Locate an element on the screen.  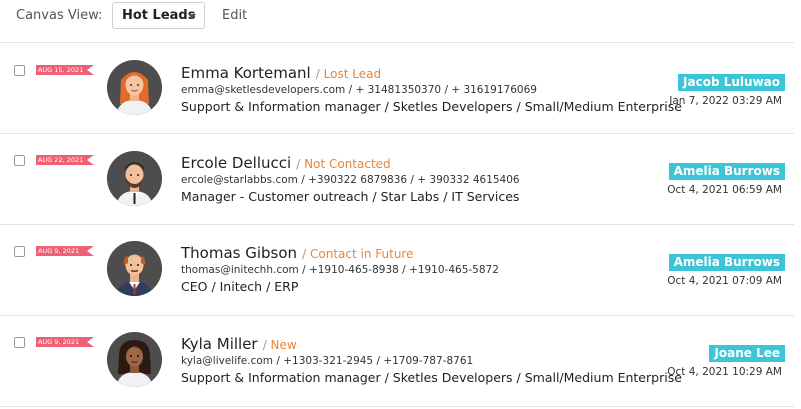
owner-badge: Jacob Luluwao is located at coordinates (731, 82).